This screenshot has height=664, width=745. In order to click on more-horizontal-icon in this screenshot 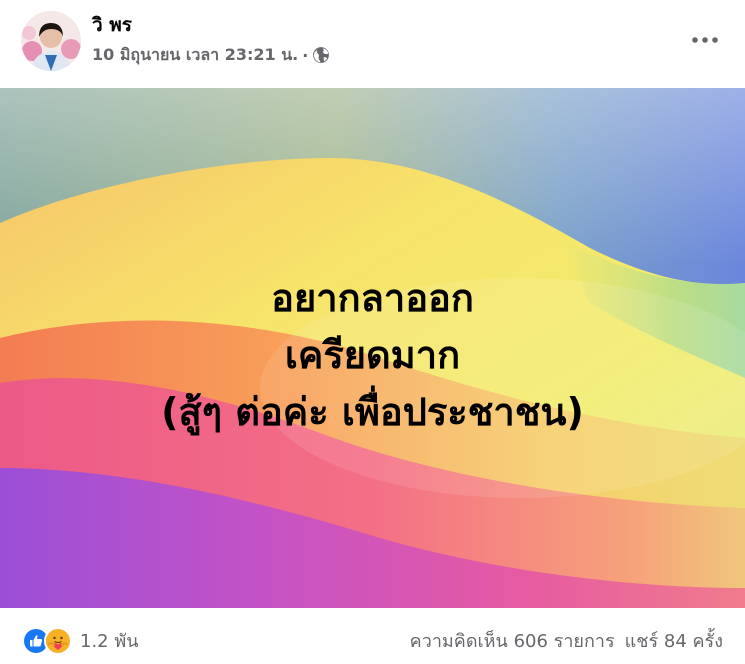, I will do `click(705, 40)`.